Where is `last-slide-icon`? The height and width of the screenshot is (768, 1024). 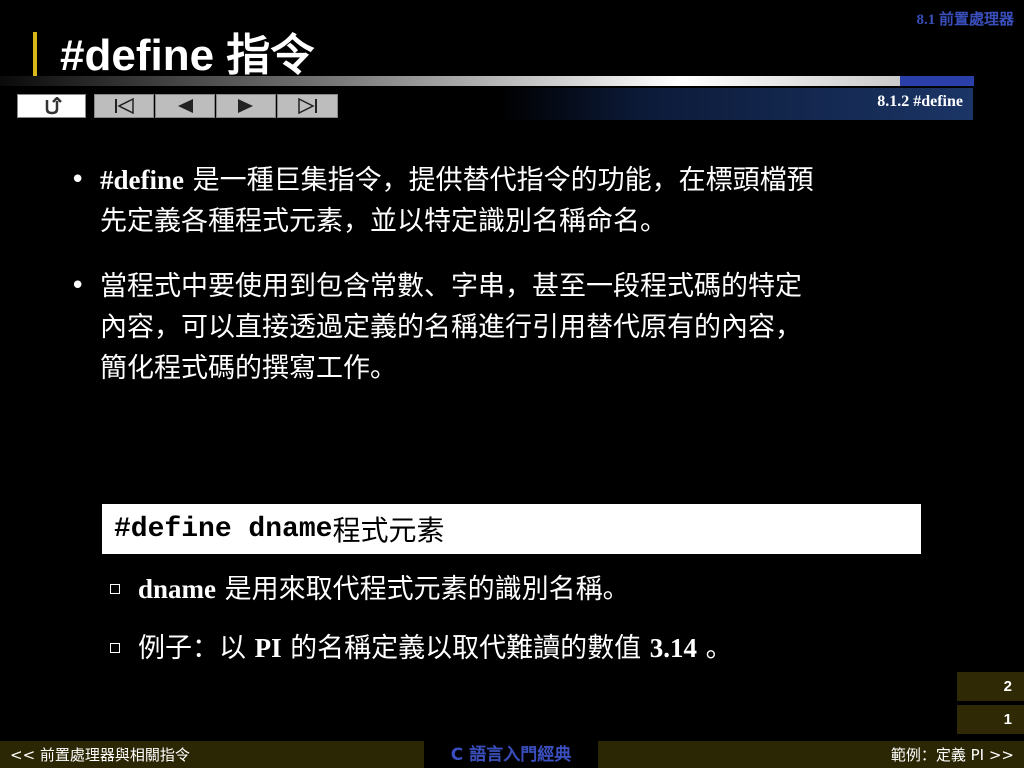 last-slide-icon is located at coordinates (307, 106).